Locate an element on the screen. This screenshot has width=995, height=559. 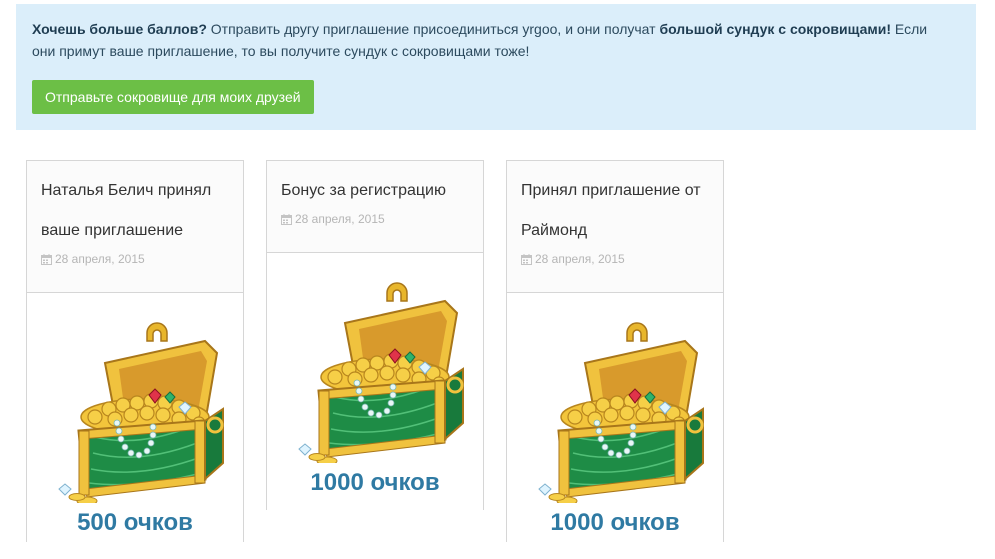
card-title: Бонус за регистрацию is located at coordinates (375, 191).